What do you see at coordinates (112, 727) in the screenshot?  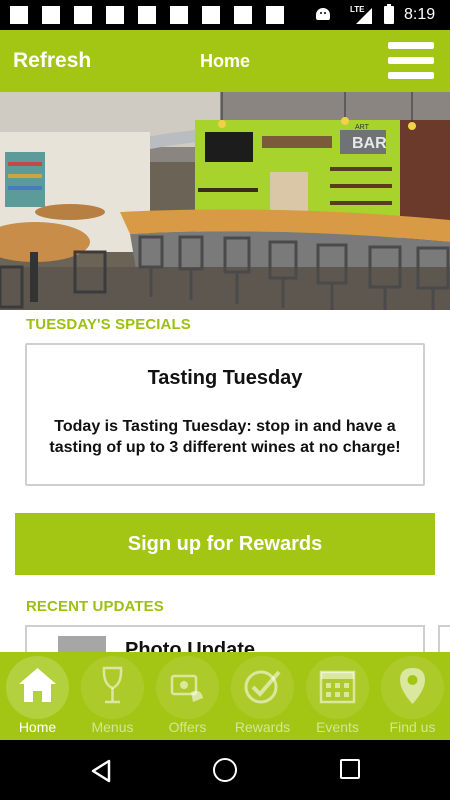 I see `tab-label: Menus` at bounding box center [112, 727].